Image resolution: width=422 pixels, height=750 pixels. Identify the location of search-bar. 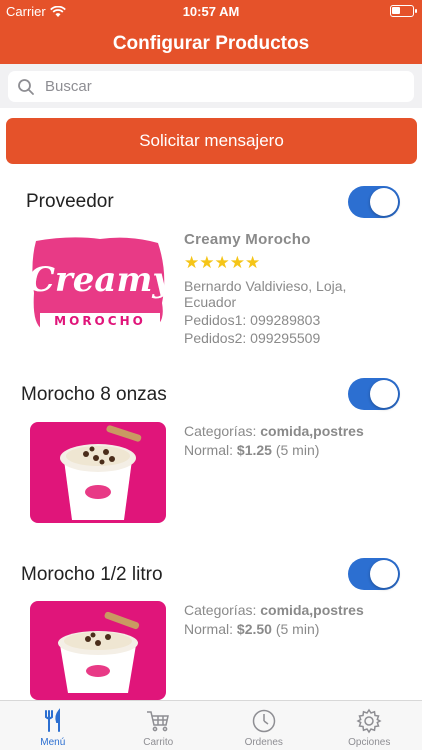
(211, 86).